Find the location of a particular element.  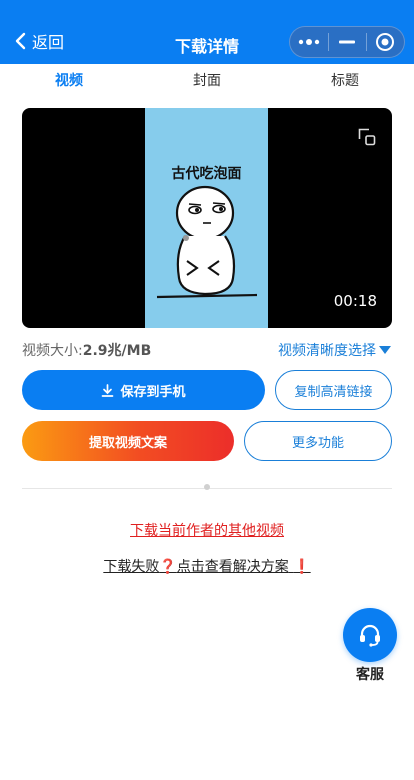

fail-prefix: 下载失败 is located at coordinates (131, 567).